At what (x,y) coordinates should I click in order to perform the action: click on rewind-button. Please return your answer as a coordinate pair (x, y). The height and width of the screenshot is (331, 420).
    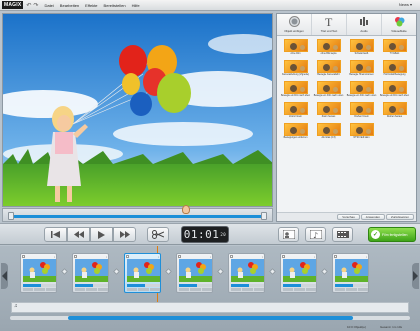
    Looking at the image, I should click on (78, 234).